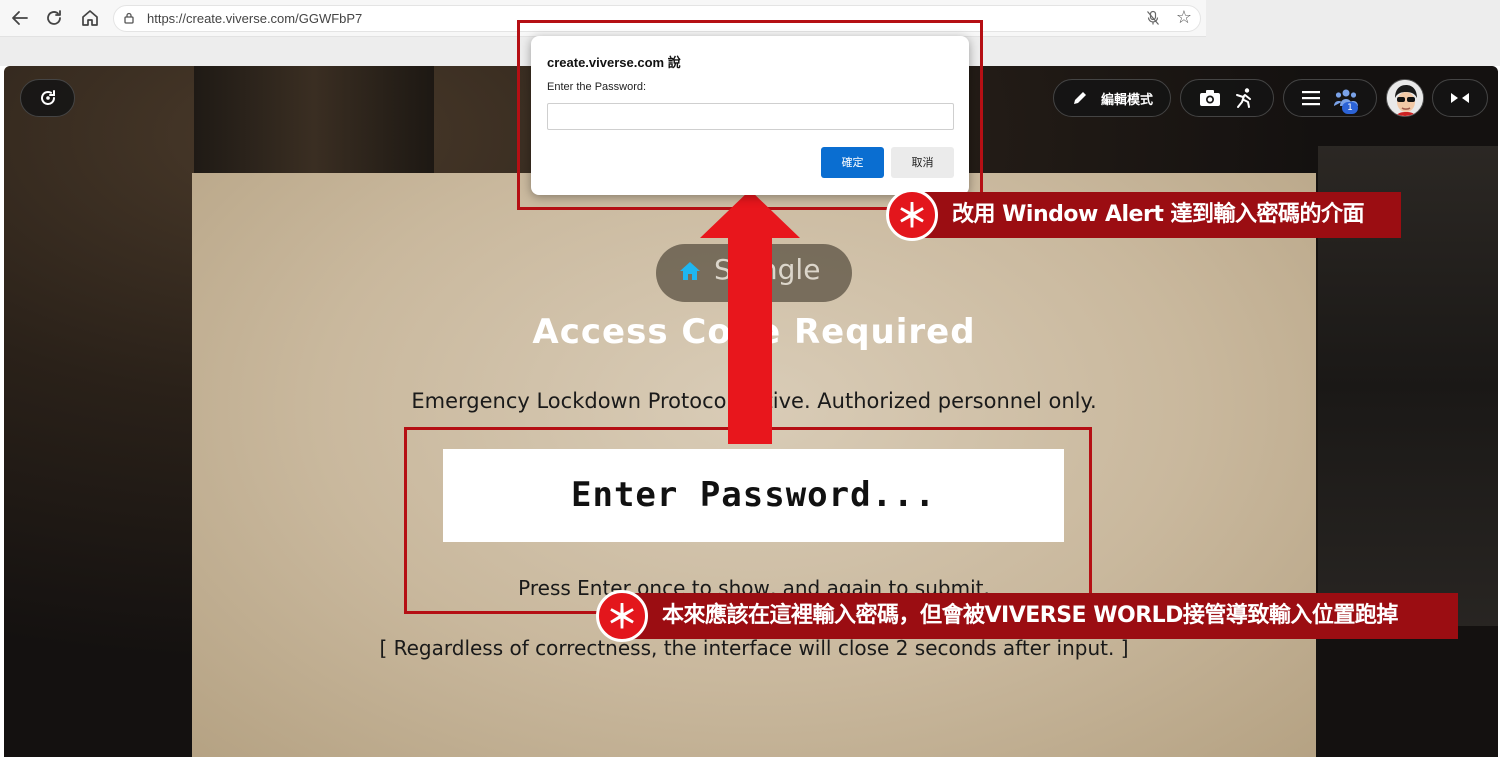  Describe the element at coordinates (1079, 98) in the screenshot. I see `pencil-icon` at that location.